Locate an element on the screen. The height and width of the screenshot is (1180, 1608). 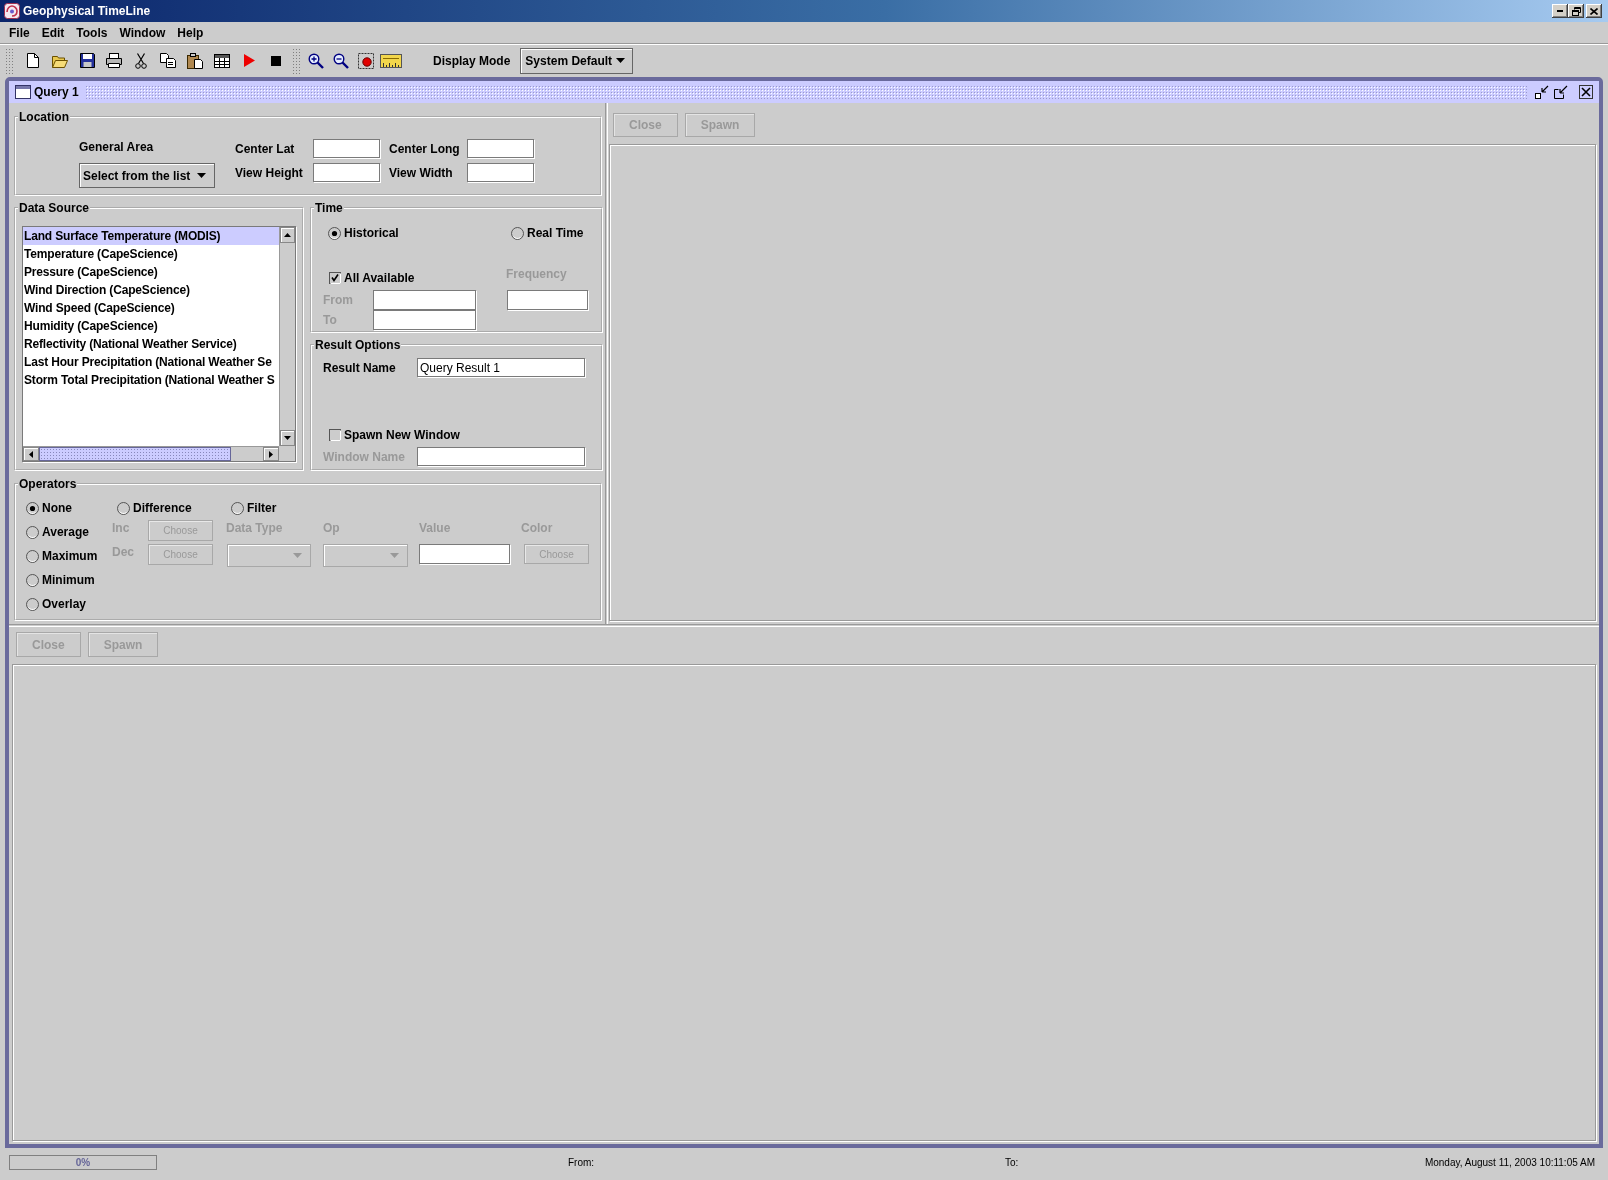
radio-button: Filter is located at coordinates (319, 508).